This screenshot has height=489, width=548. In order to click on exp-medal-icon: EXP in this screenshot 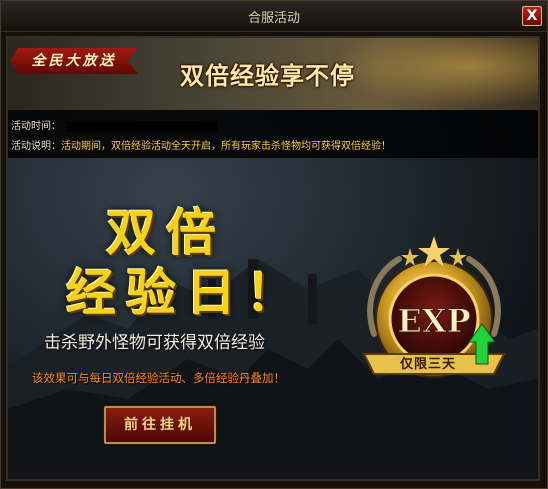, I will do `click(434, 307)`.